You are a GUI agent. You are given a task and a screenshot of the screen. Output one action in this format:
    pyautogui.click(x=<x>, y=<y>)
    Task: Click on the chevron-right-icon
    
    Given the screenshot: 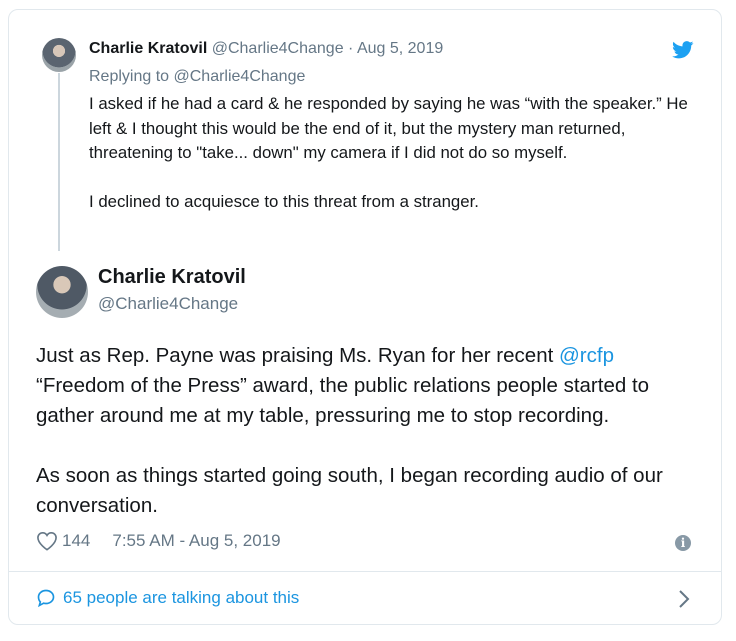 What is the action you would take?
    pyautogui.click(x=684, y=599)
    